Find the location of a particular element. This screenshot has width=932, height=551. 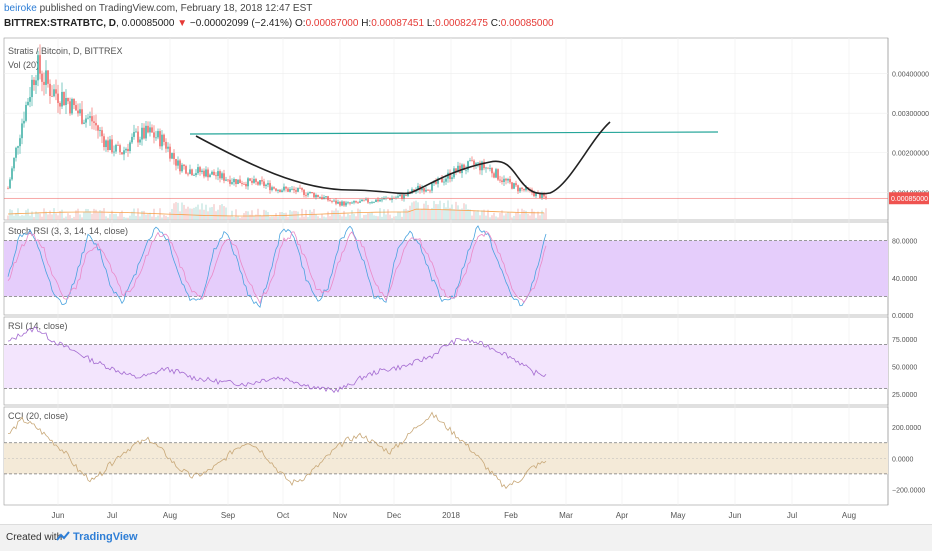

tradingview-brand: TradingView is located at coordinates (105, 537).